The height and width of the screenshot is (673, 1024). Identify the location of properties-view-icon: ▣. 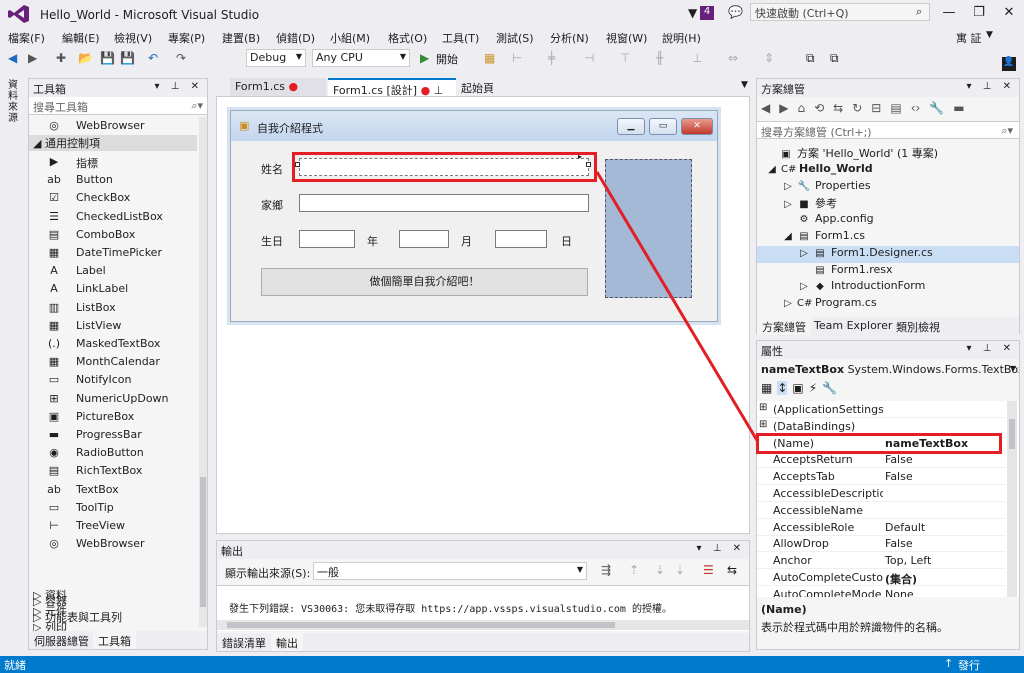
(797, 388).